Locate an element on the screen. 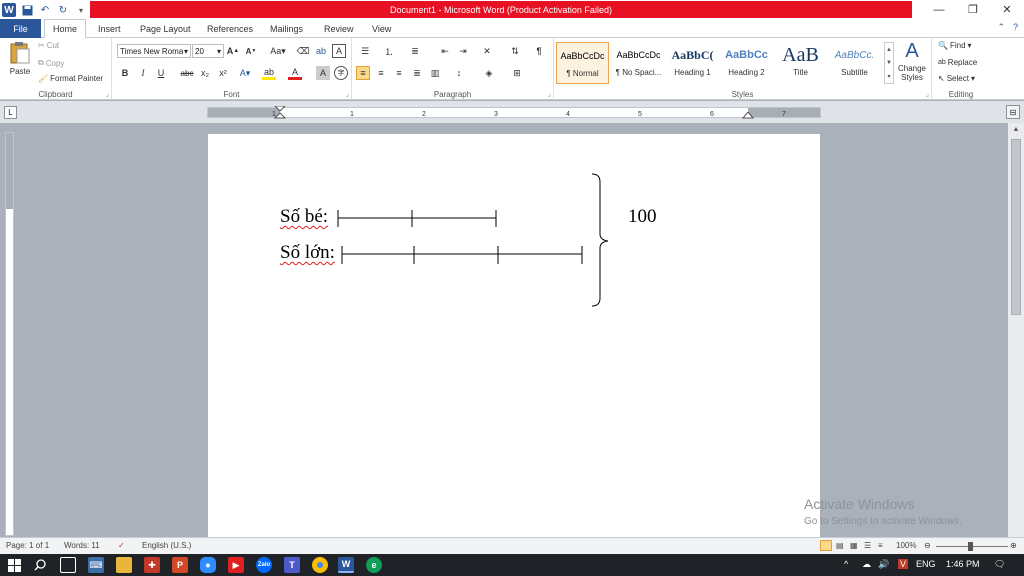 This screenshot has height=576, width=1024. task-view-icon is located at coordinates (68, 565).